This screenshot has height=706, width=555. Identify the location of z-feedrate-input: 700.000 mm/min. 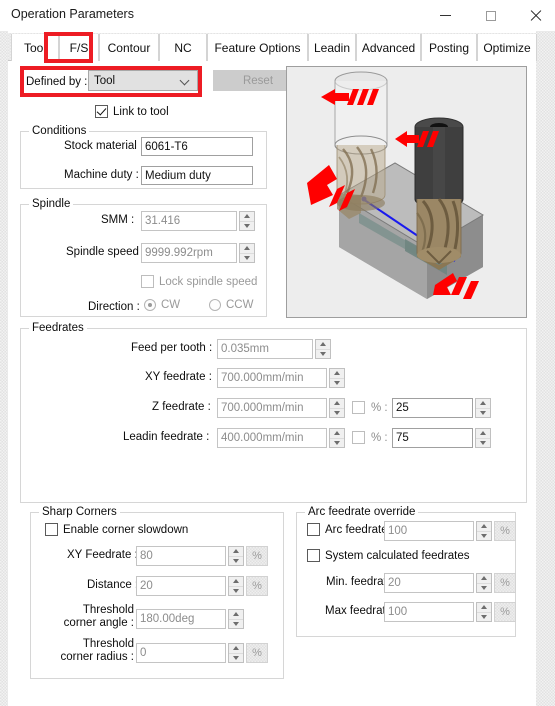
(272, 408).